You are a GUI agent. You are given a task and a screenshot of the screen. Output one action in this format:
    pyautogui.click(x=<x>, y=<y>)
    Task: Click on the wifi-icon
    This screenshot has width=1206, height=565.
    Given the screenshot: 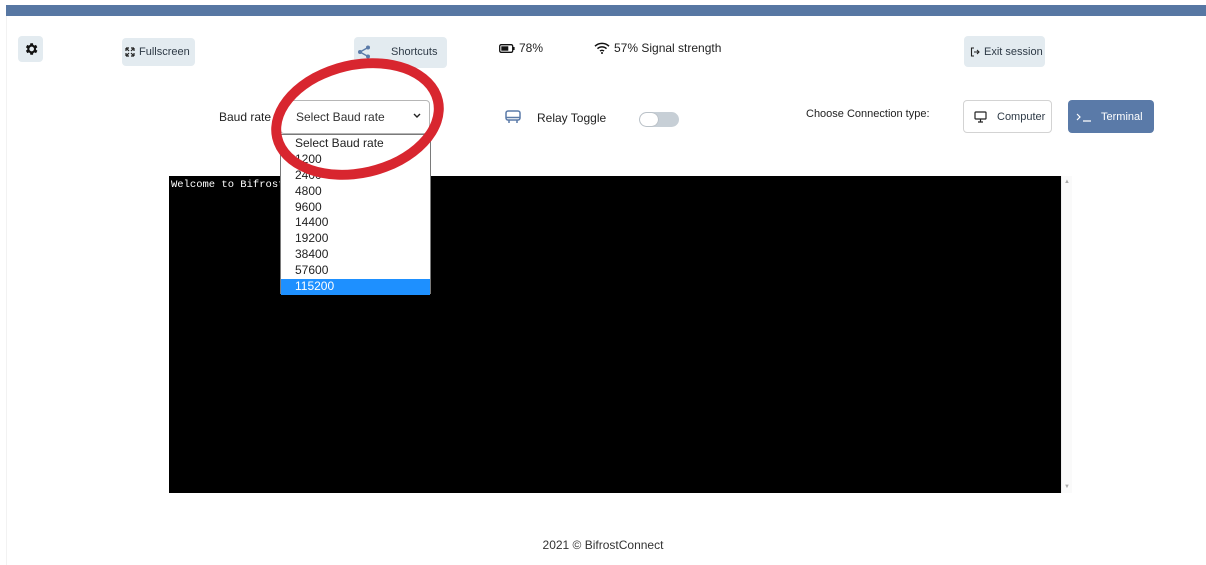 What is the action you would take?
    pyautogui.click(x=602, y=48)
    